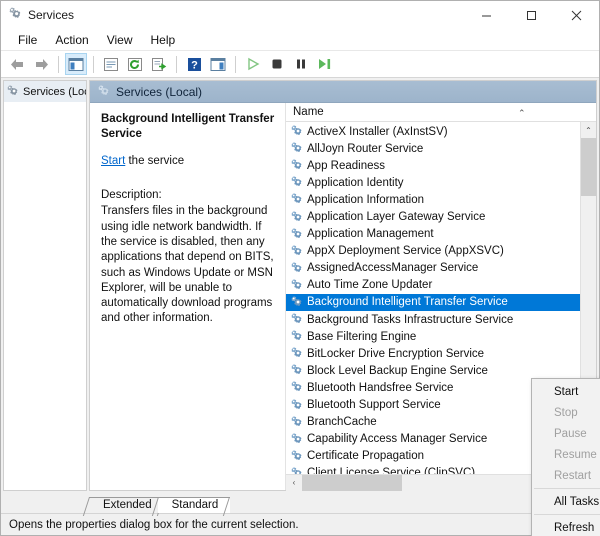 The image size is (600, 536). I want to click on service-row: Application Management, so click(433, 234).